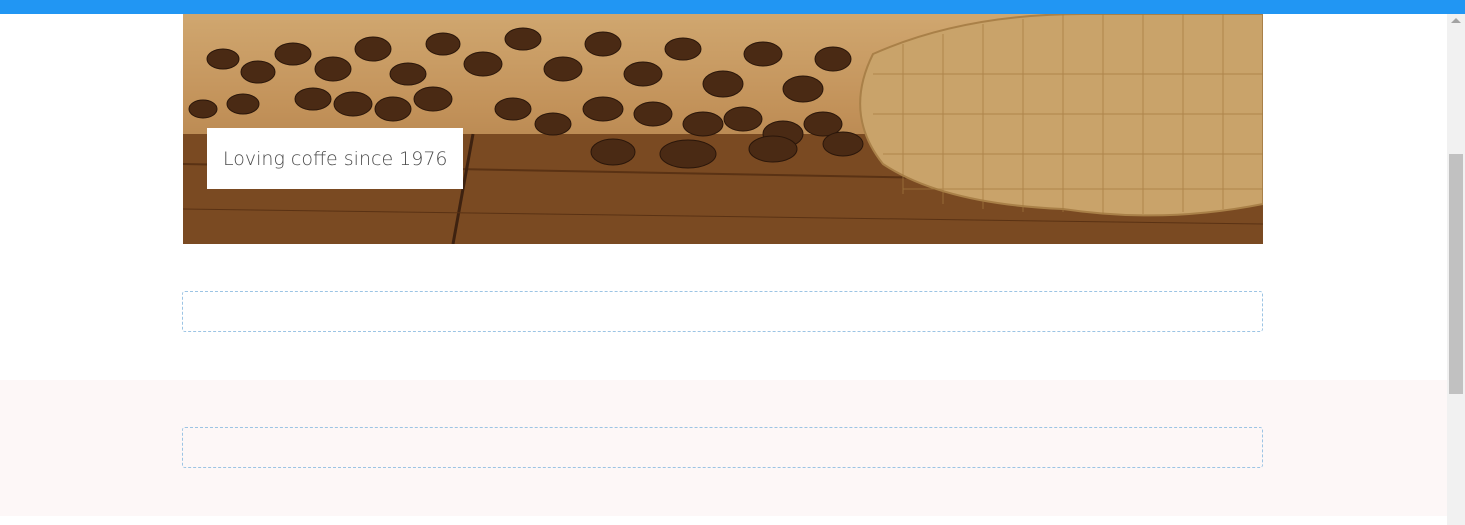  What do you see at coordinates (1456, 274) in the screenshot?
I see `scrollbar-thumb` at bounding box center [1456, 274].